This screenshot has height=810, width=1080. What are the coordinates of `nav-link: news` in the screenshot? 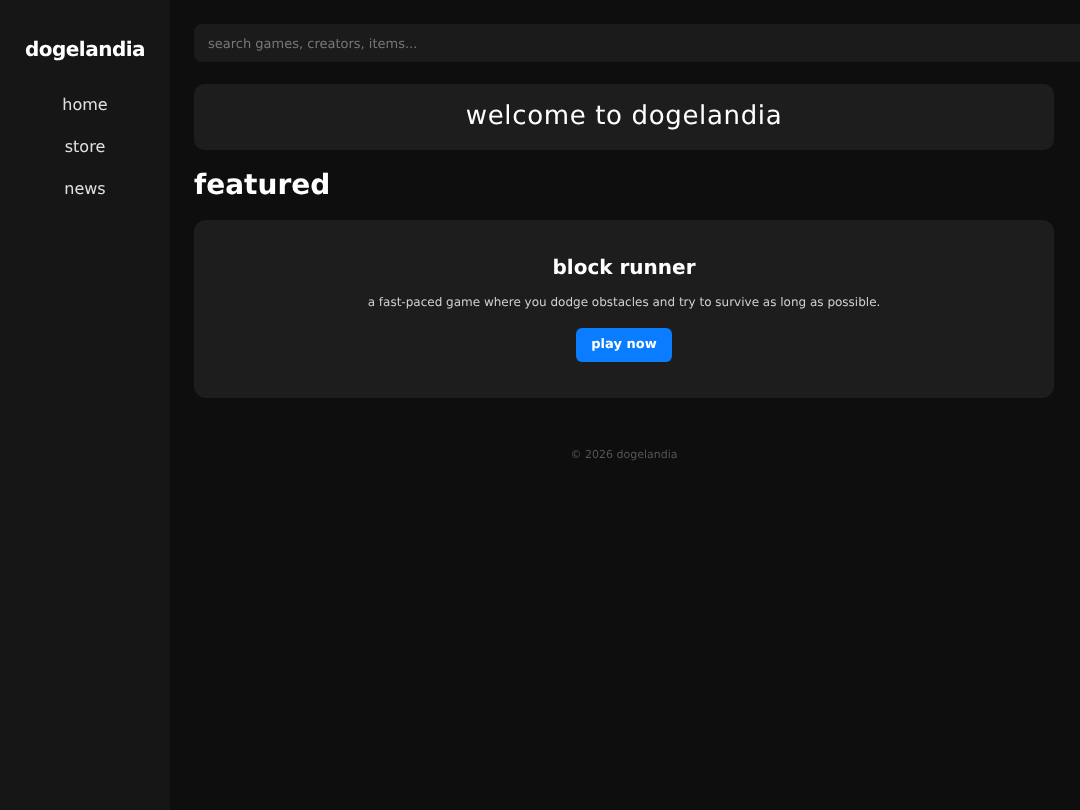 It's located at (85, 190).